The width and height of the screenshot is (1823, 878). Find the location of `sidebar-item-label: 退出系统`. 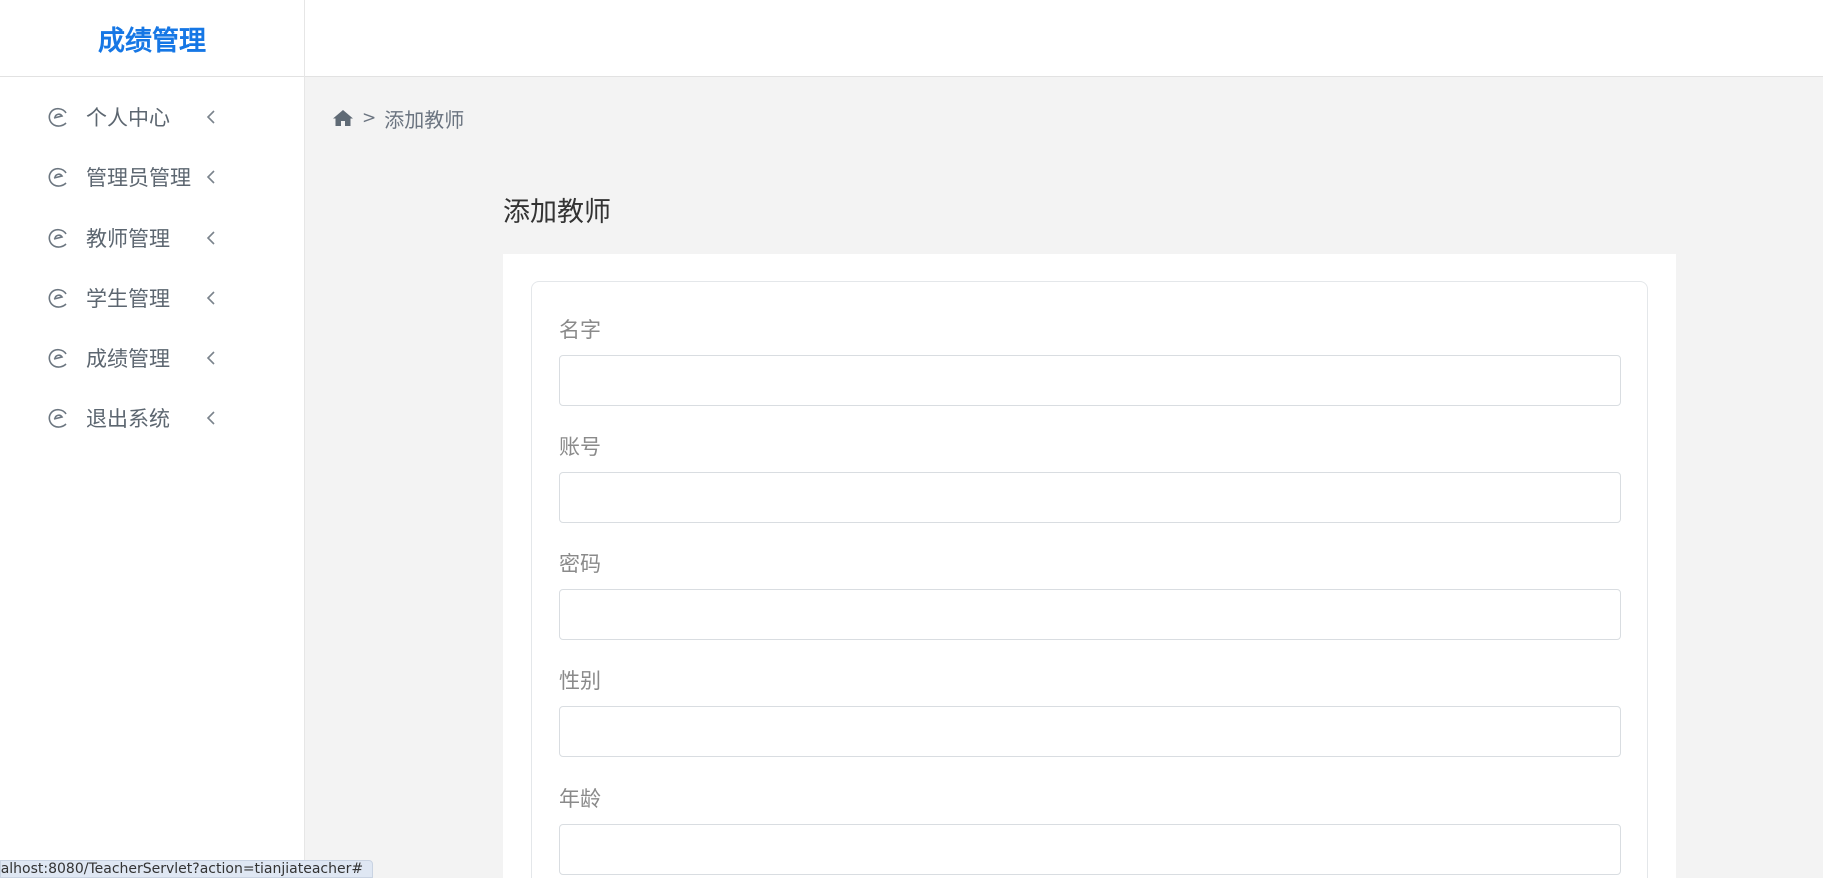

sidebar-item-label: 退出系统 is located at coordinates (128, 419).